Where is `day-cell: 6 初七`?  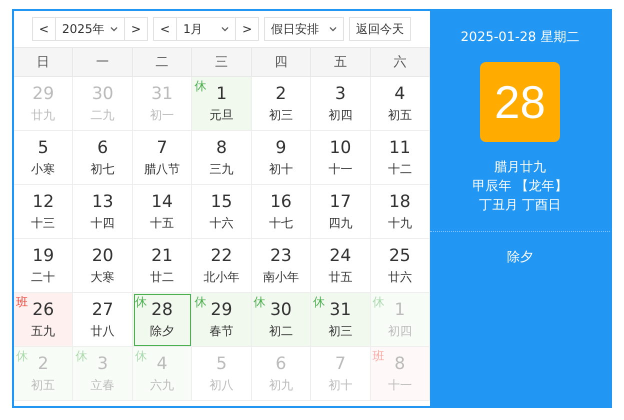 day-cell: 6 初七 is located at coordinates (103, 158).